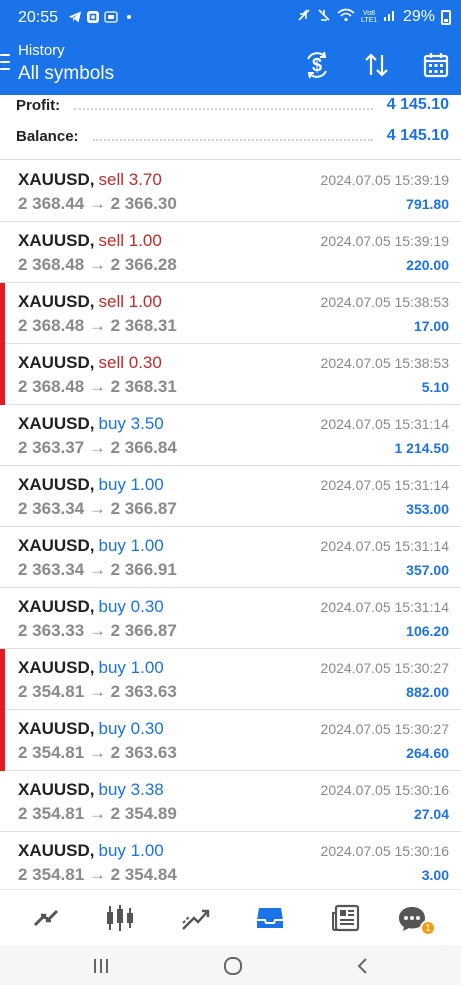 The width and height of the screenshot is (461, 985). Describe the element at coordinates (422, 448) in the screenshot. I see `deal-profit: 1 214.50` at that location.